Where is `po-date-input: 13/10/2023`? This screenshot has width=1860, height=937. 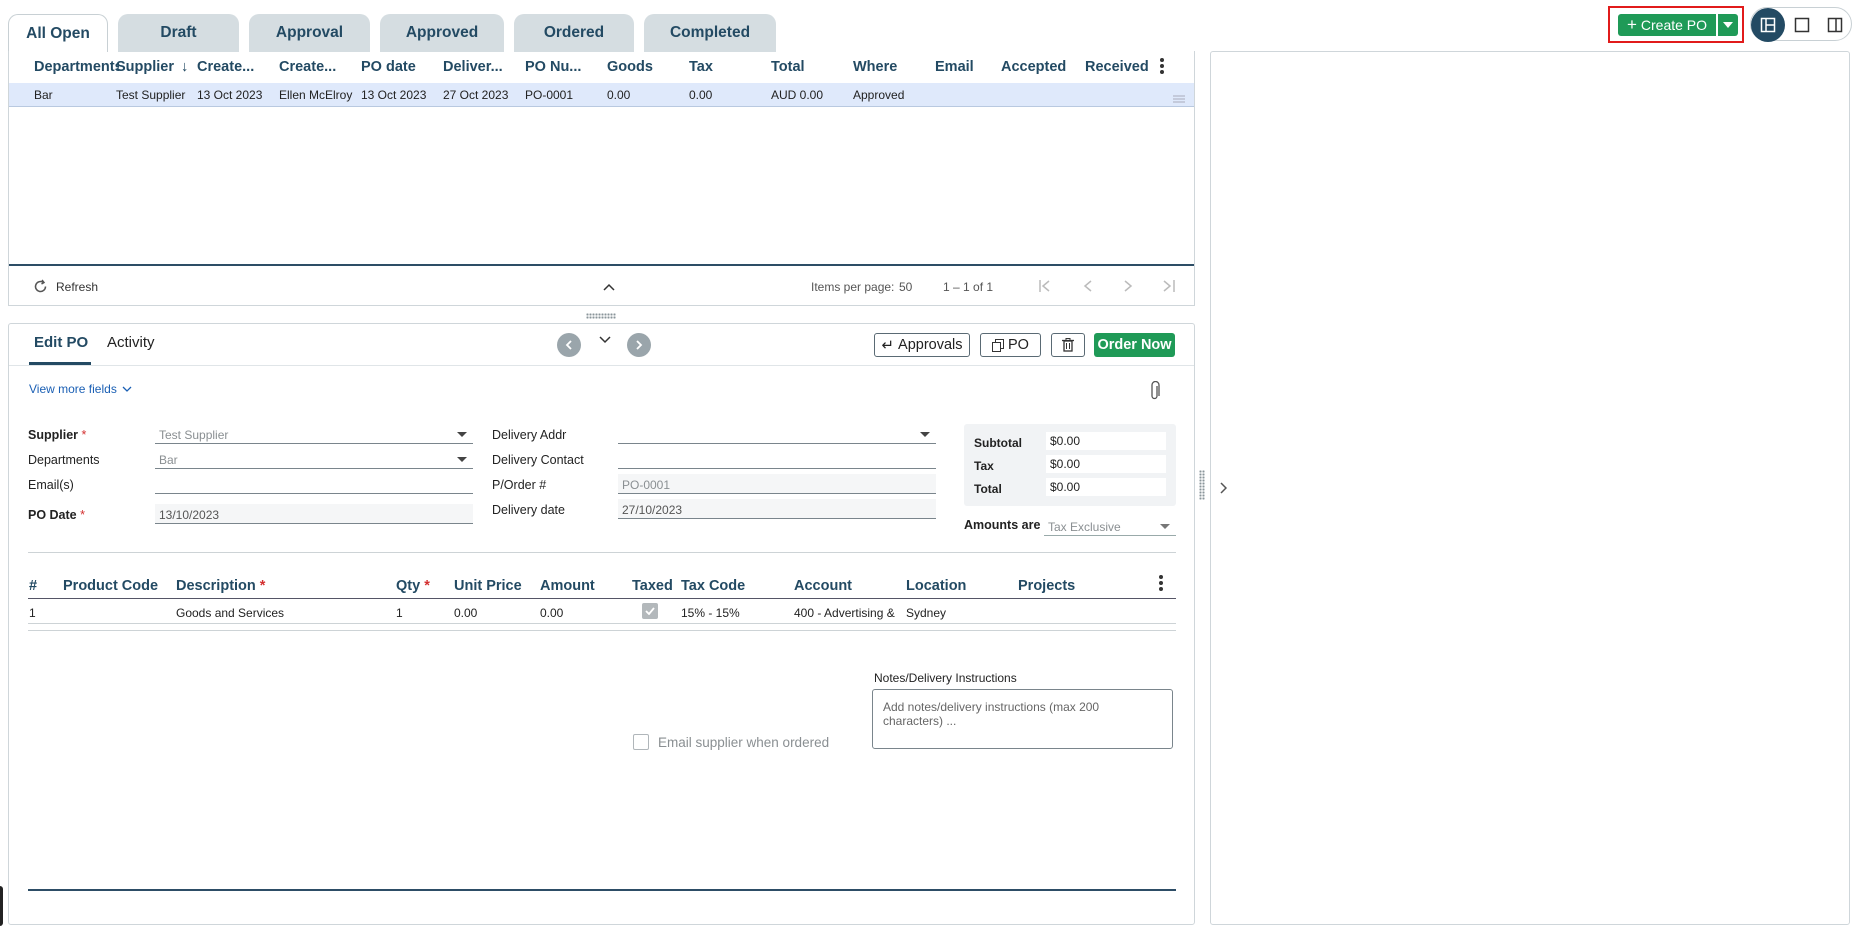 po-date-input: 13/10/2023 is located at coordinates (314, 514).